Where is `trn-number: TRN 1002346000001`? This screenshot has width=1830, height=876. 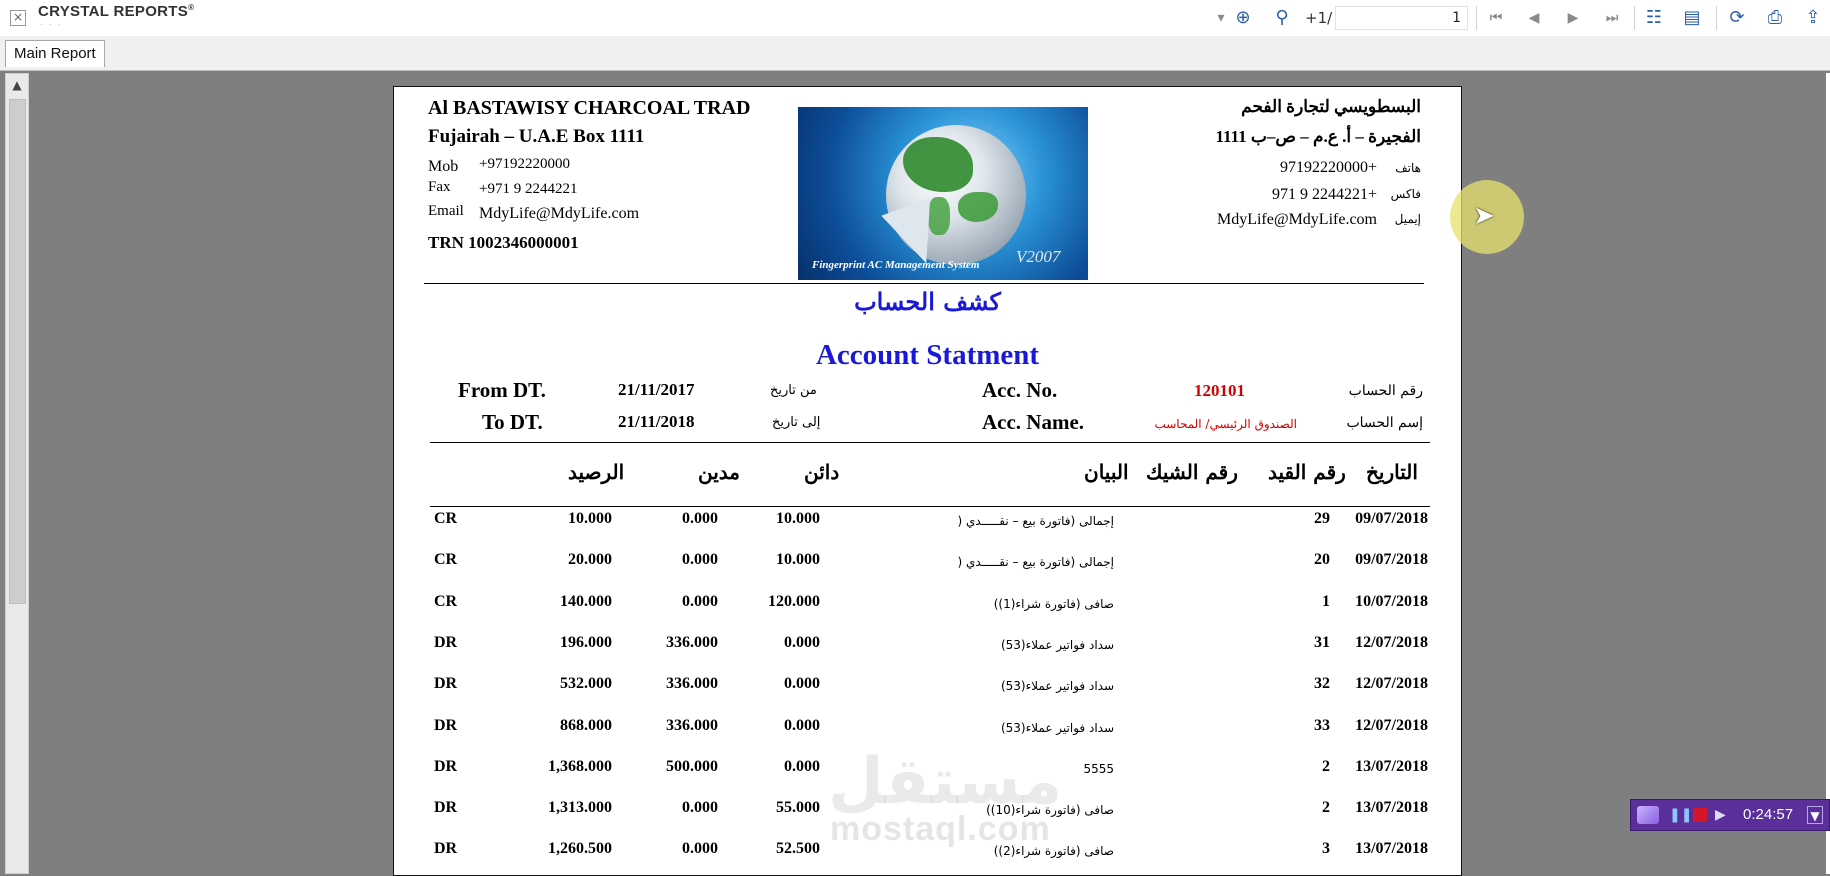
trn-number: TRN 1002346000001 is located at coordinates (503, 242).